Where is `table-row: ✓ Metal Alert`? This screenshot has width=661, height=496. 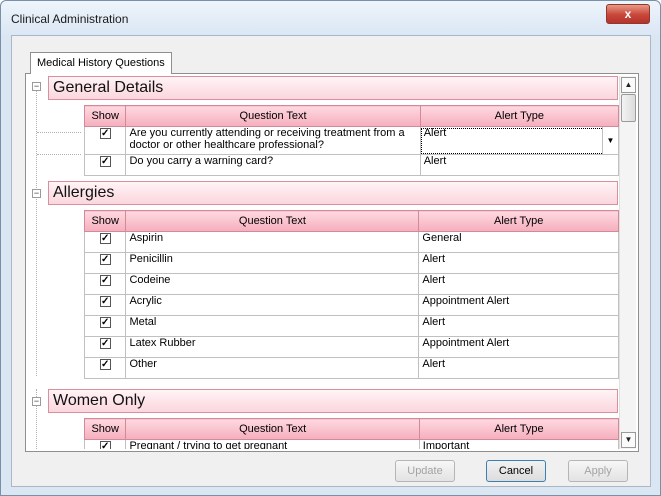 table-row: ✓ Metal Alert is located at coordinates (351, 326).